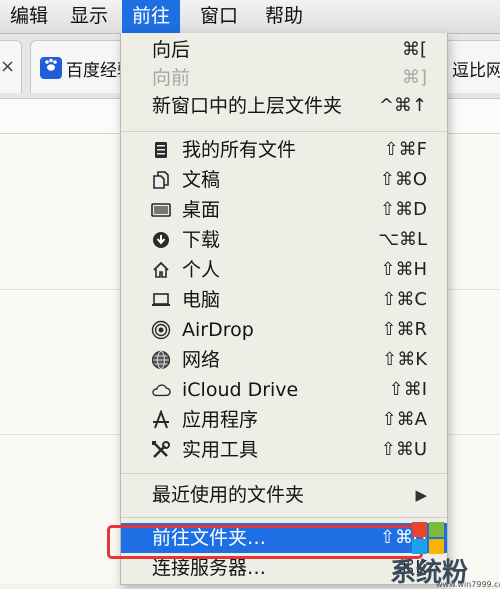 This screenshot has width=500, height=589. What do you see at coordinates (284, 420) in the screenshot?
I see `menu-item-applications: 应用程序 ⇧⌘A` at bounding box center [284, 420].